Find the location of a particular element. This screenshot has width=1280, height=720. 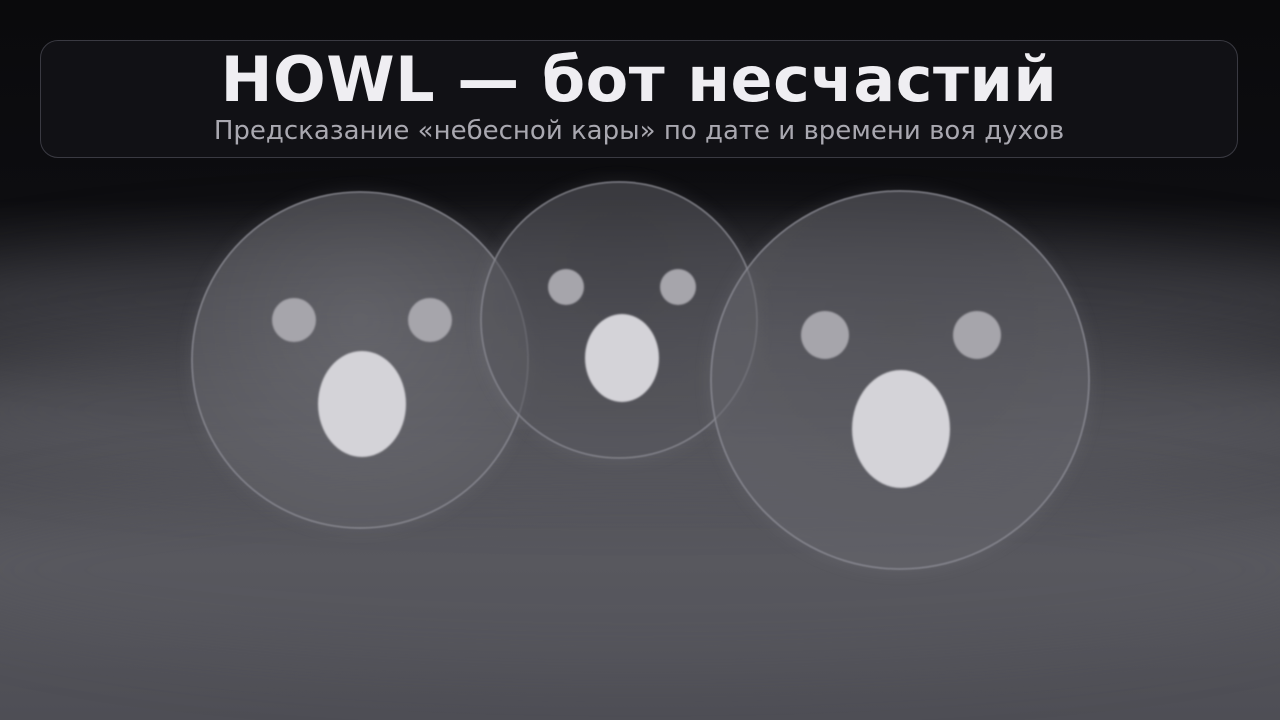

ghost-face-icon is located at coordinates (360, 360).